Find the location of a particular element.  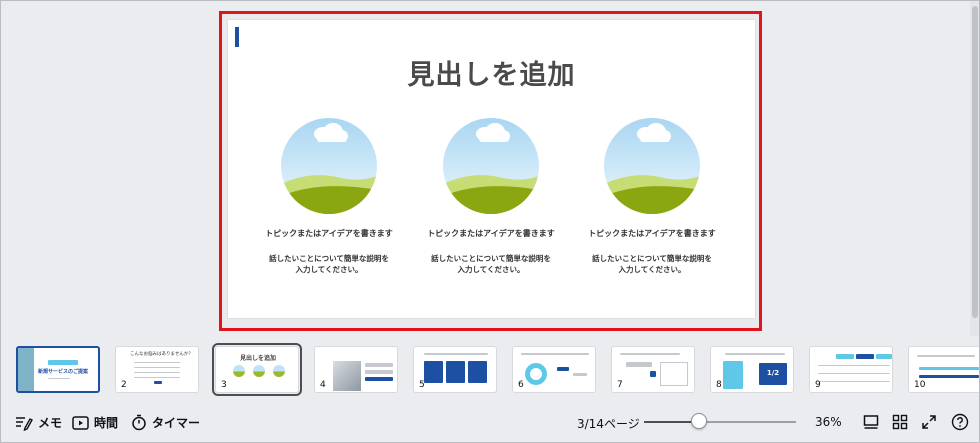

thumb-donut is located at coordinates (536, 374).